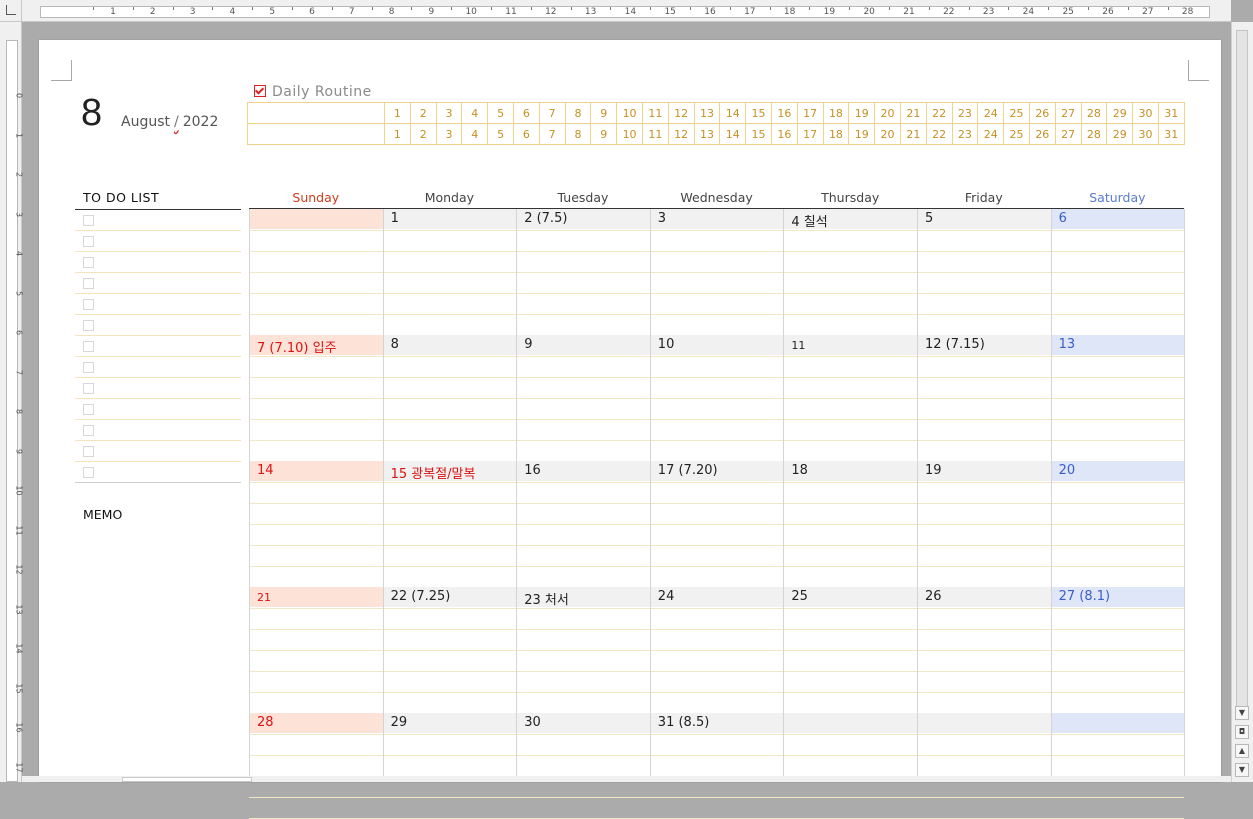 The height and width of the screenshot is (819, 1253). I want to click on calendar-day-cell: 10, so click(717, 345).